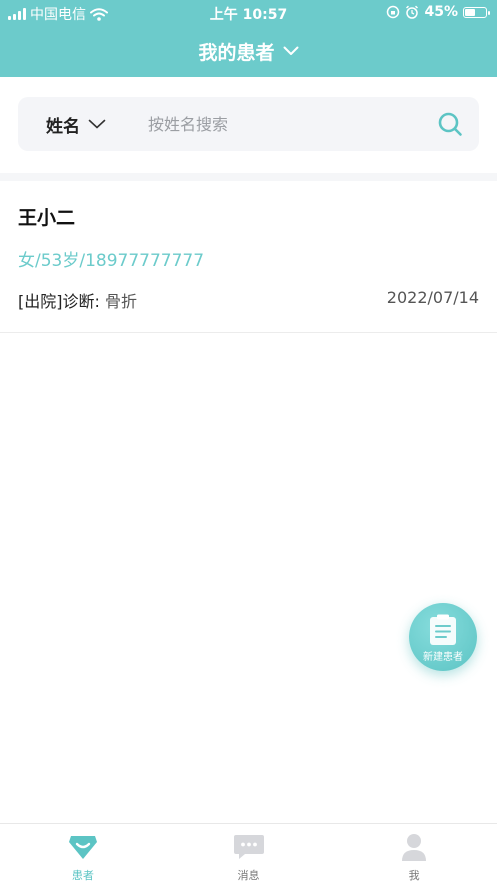 Image resolution: width=497 pixels, height=883 pixels. What do you see at coordinates (82, 875) in the screenshot?
I see `tab-patients-label: 患者` at bounding box center [82, 875].